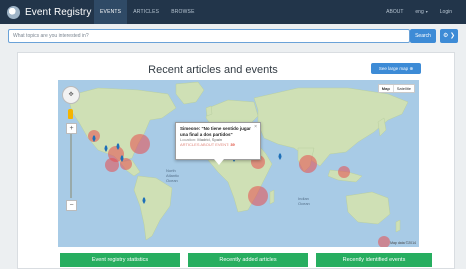  I want to click on nav-tab-events: EVENTS, so click(111, 12).